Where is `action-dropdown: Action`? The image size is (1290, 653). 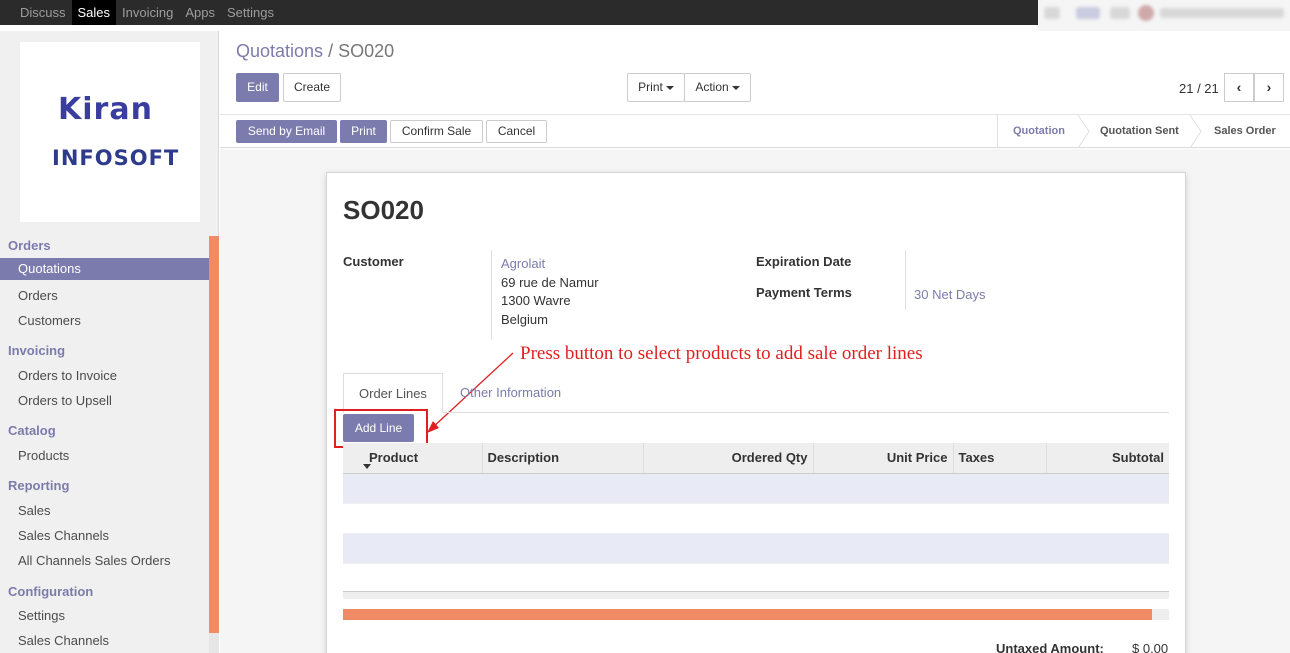 action-dropdown: Action is located at coordinates (717, 87).